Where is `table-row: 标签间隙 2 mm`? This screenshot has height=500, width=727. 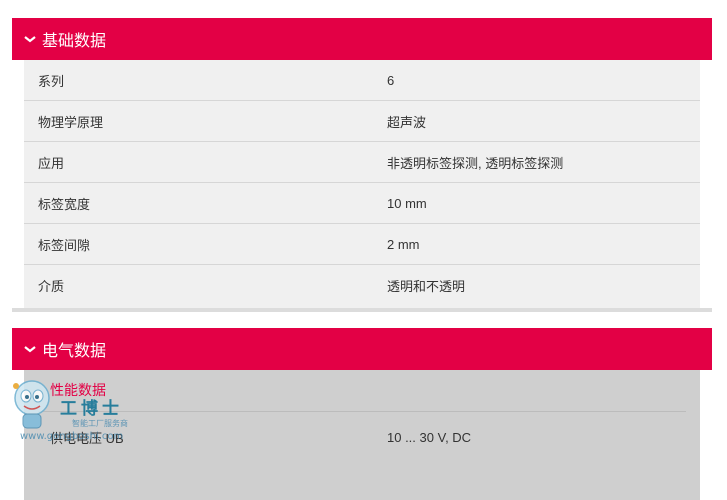 table-row: 标签间隙 2 mm is located at coordinates (362, 244).